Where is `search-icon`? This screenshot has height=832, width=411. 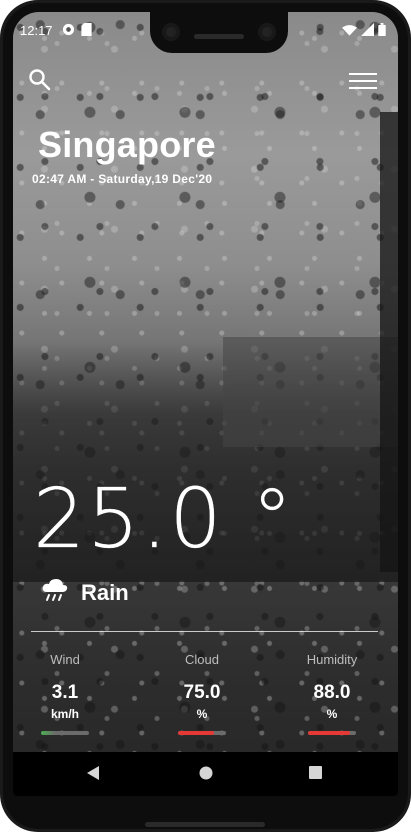 search-icon is located at coordinates (40, 82).